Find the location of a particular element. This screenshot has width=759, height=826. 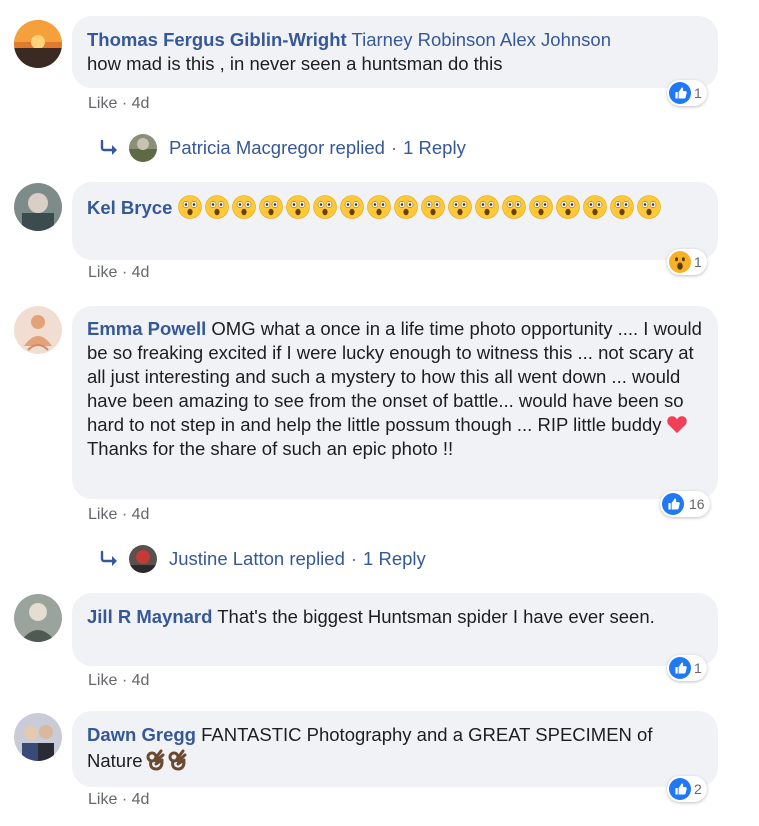

reaction-count: 2 is located at coordinates (698, 789).